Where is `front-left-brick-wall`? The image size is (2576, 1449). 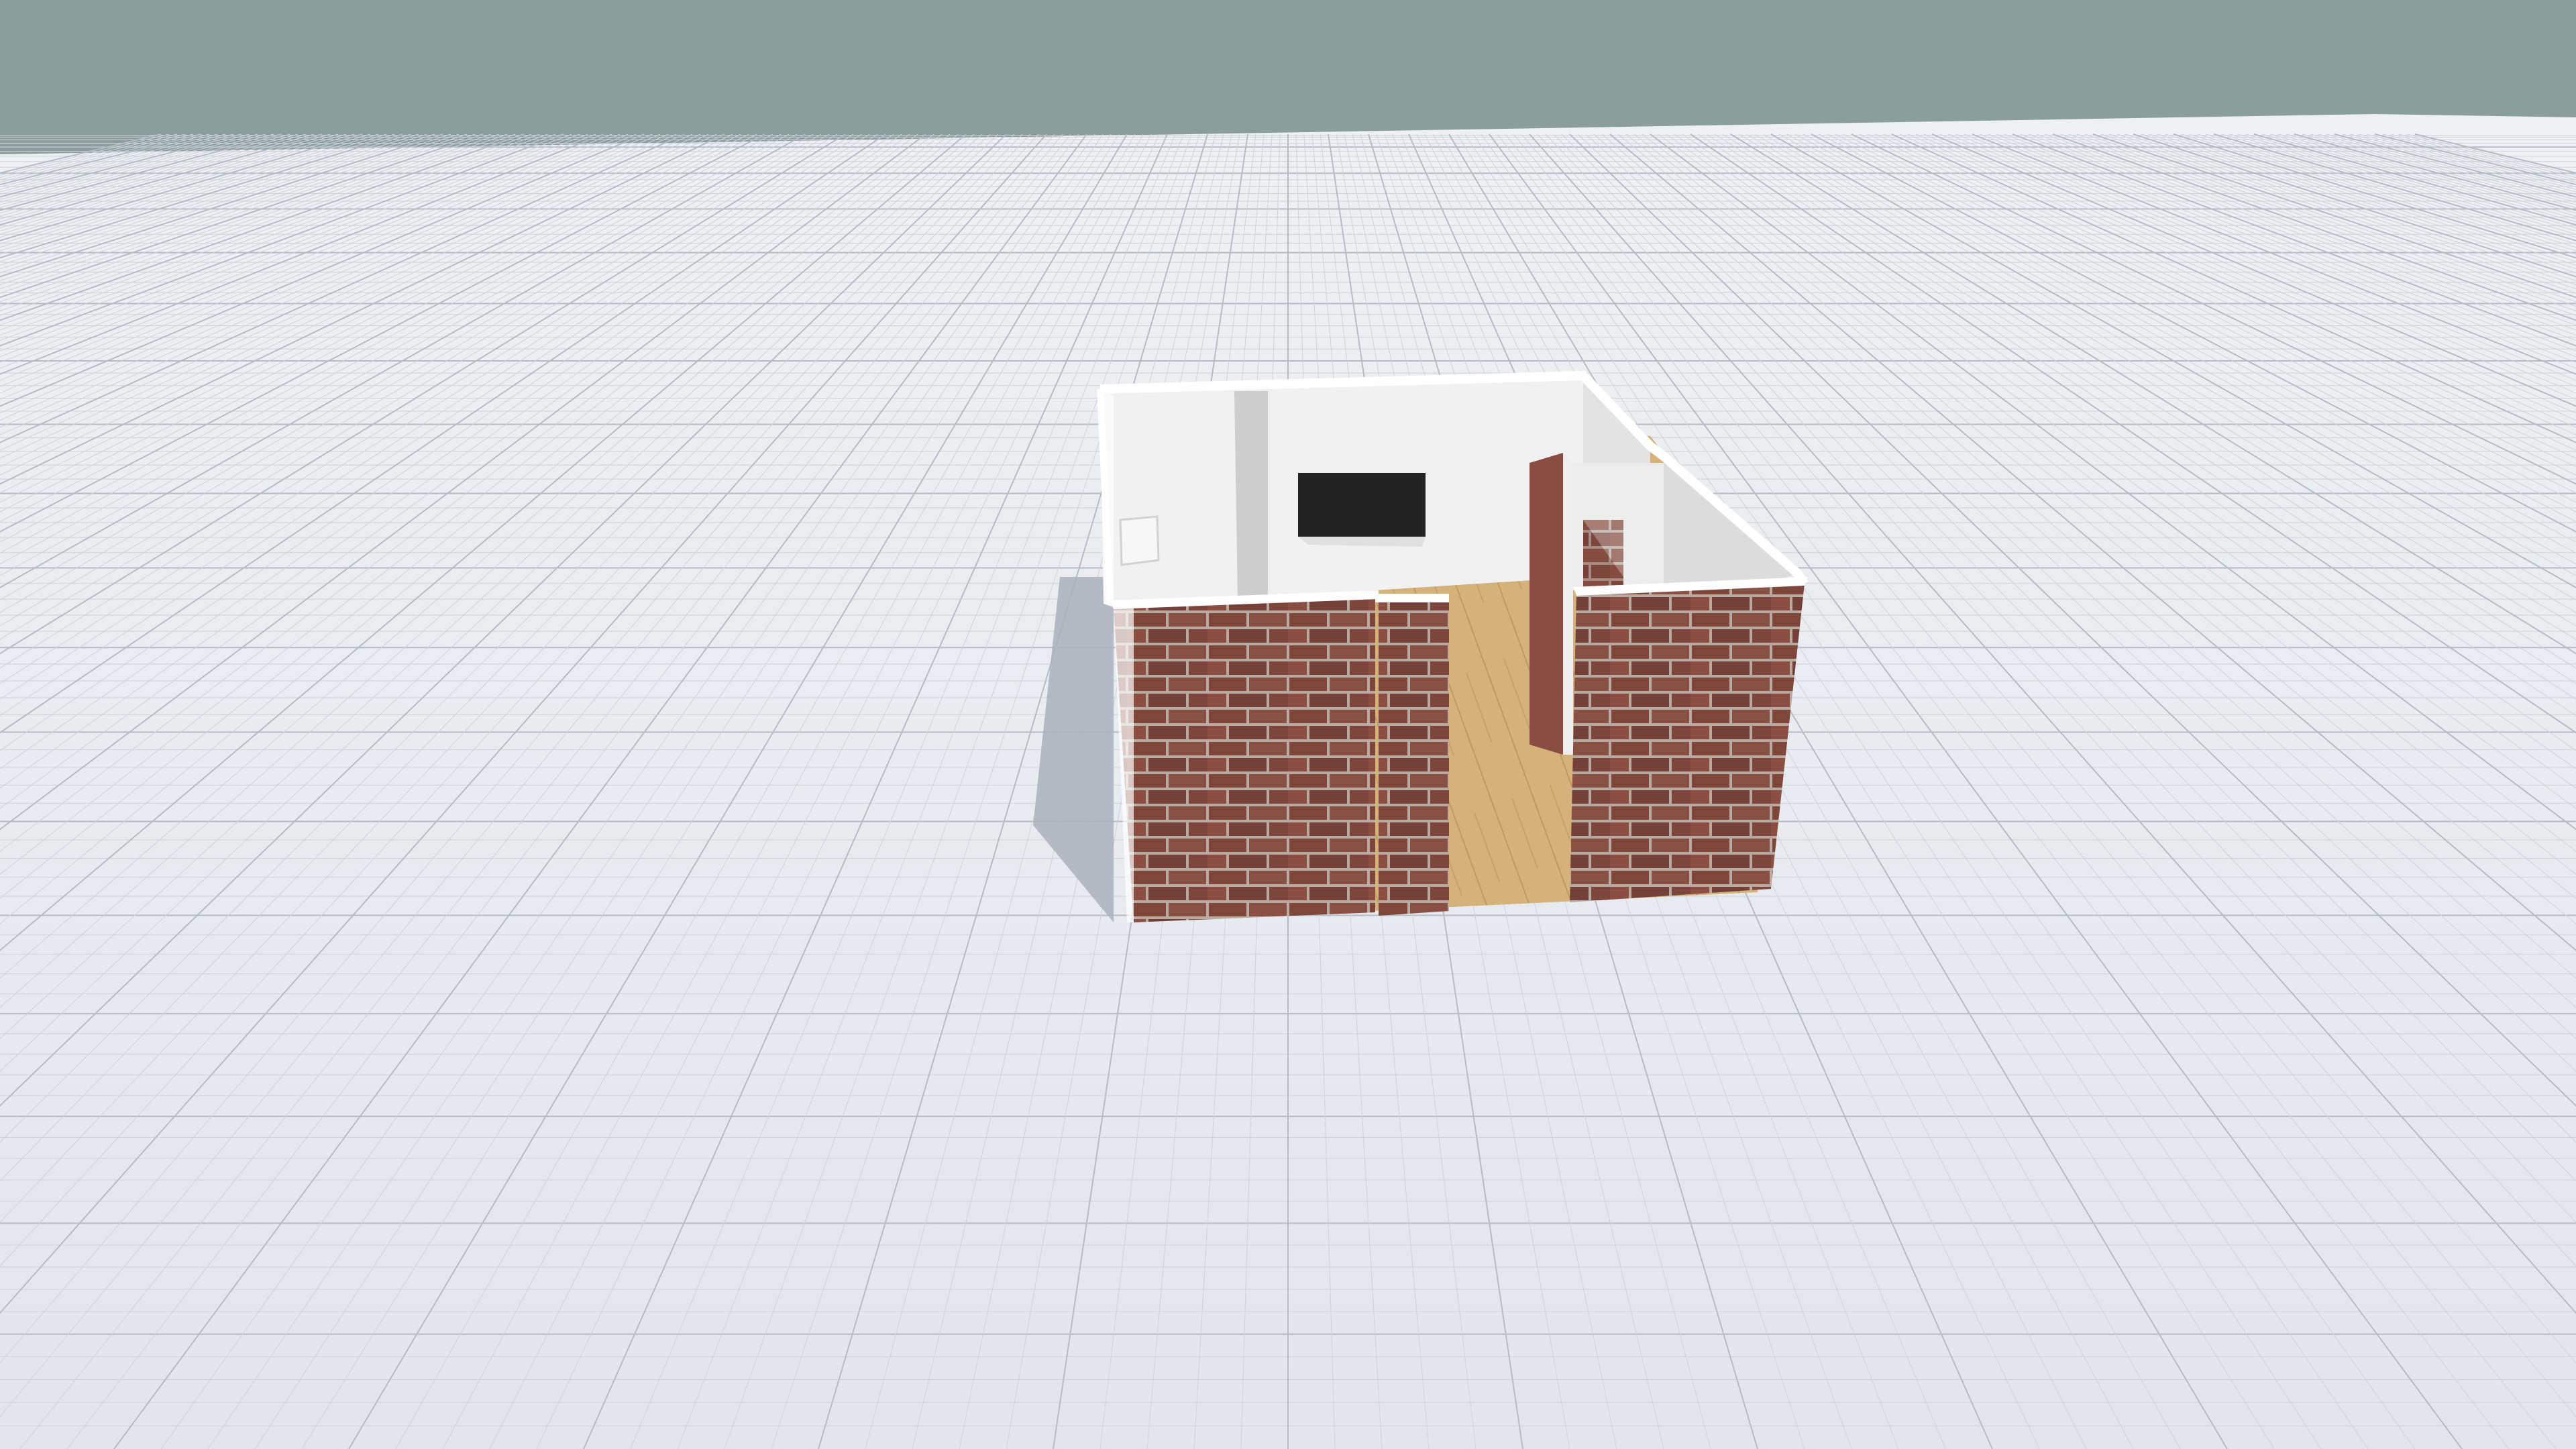 front-left-brick-wall is located at coordinates (1244, 759).